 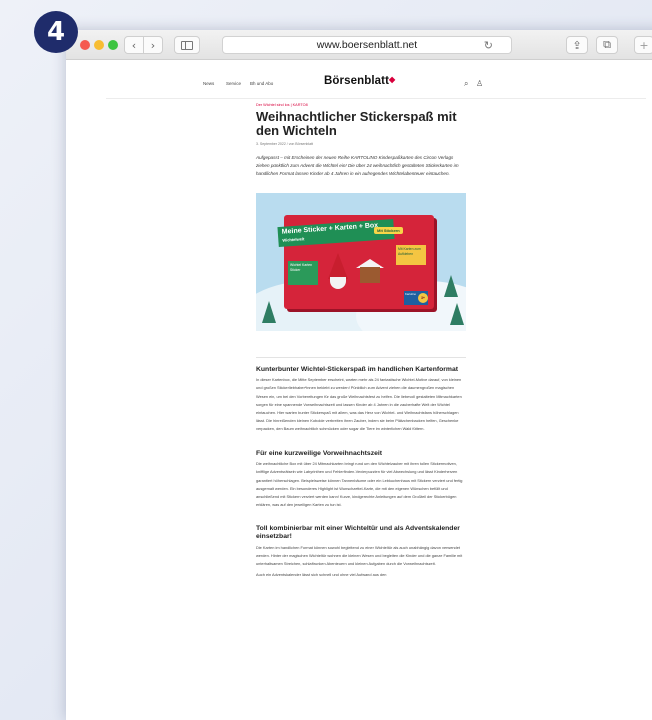 What do you see at coordinates (488, 45) in the screenshot?
I see `reload-icon: ↻` at bounding box center [488, 45].